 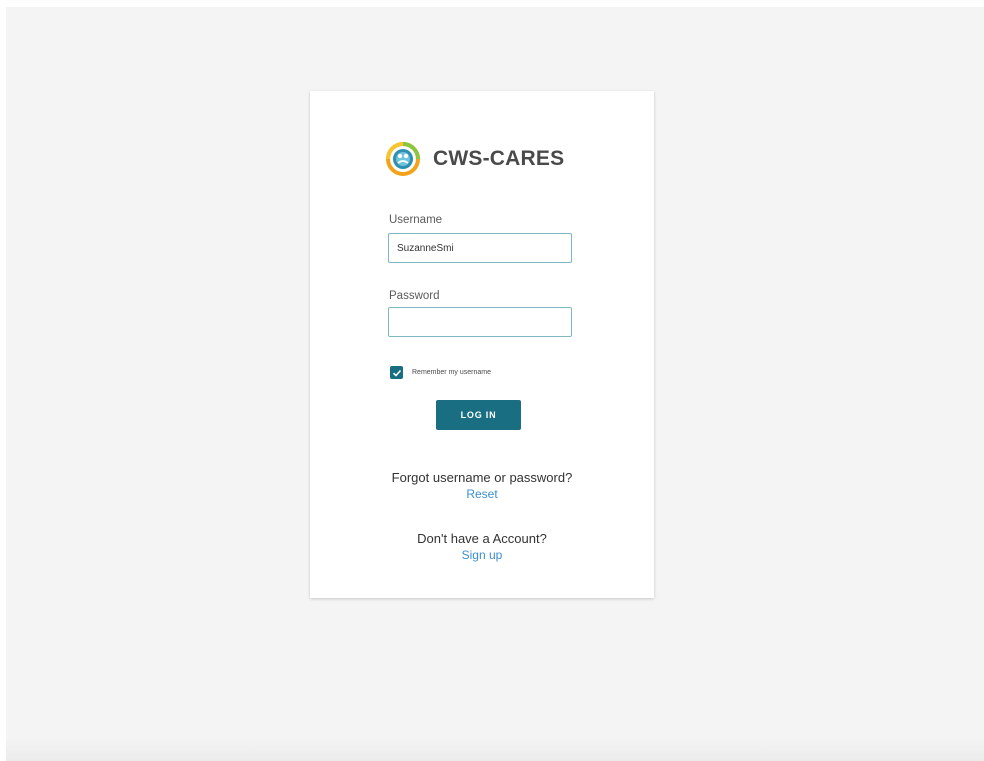 I want to click on remember-username-label: Remember my username, so click(x=451, y=372).